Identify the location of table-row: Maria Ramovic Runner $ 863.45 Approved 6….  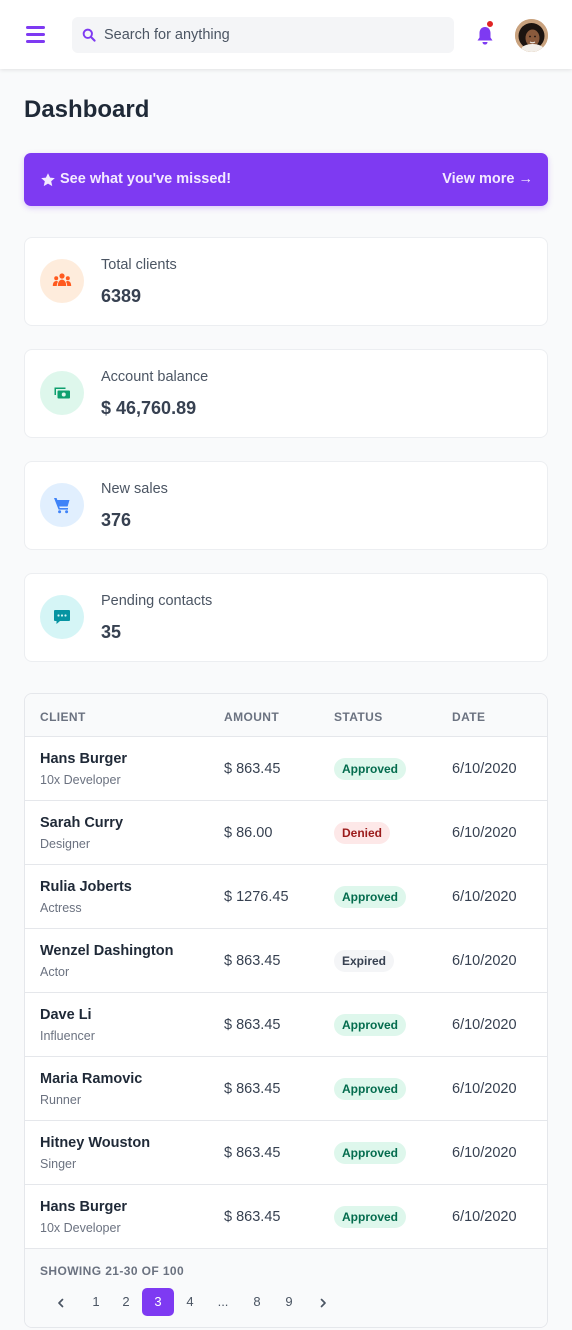
(286, 1089).